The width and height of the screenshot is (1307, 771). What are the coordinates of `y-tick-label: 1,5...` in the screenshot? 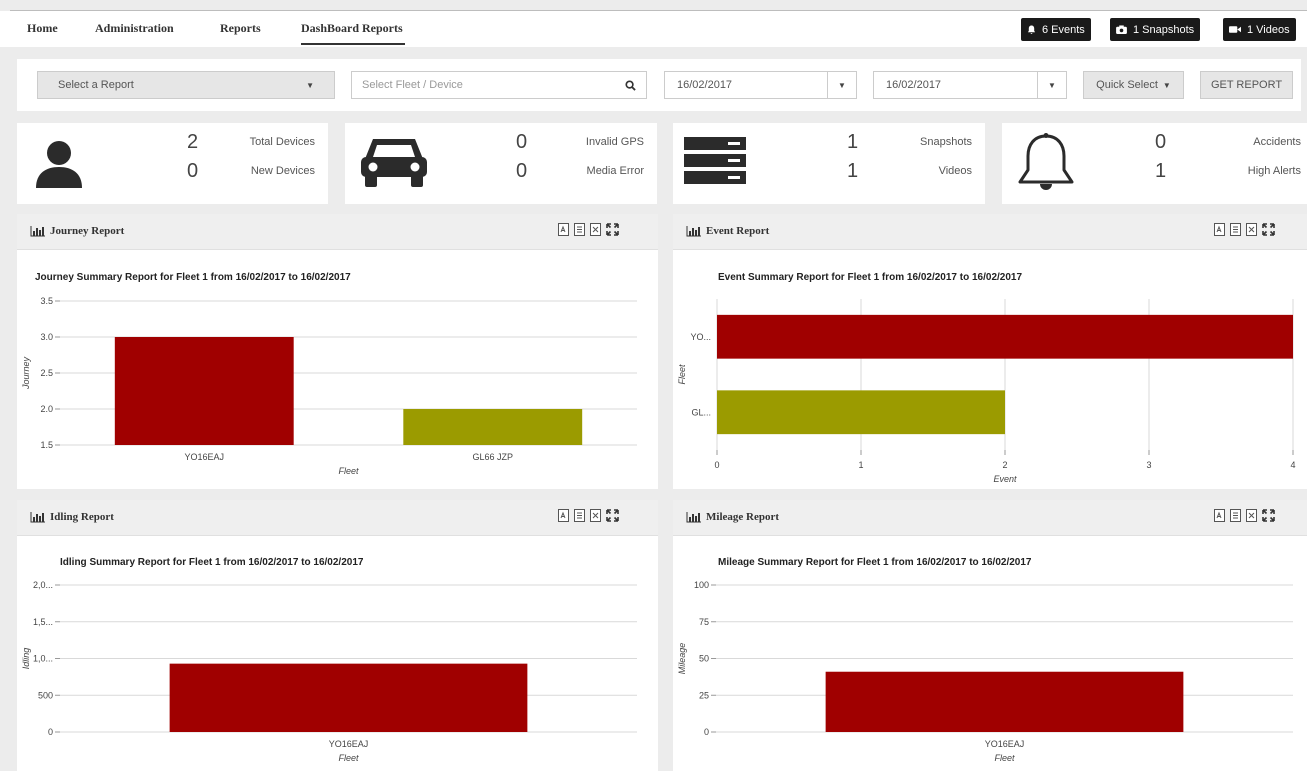 It's located at (43, 622).